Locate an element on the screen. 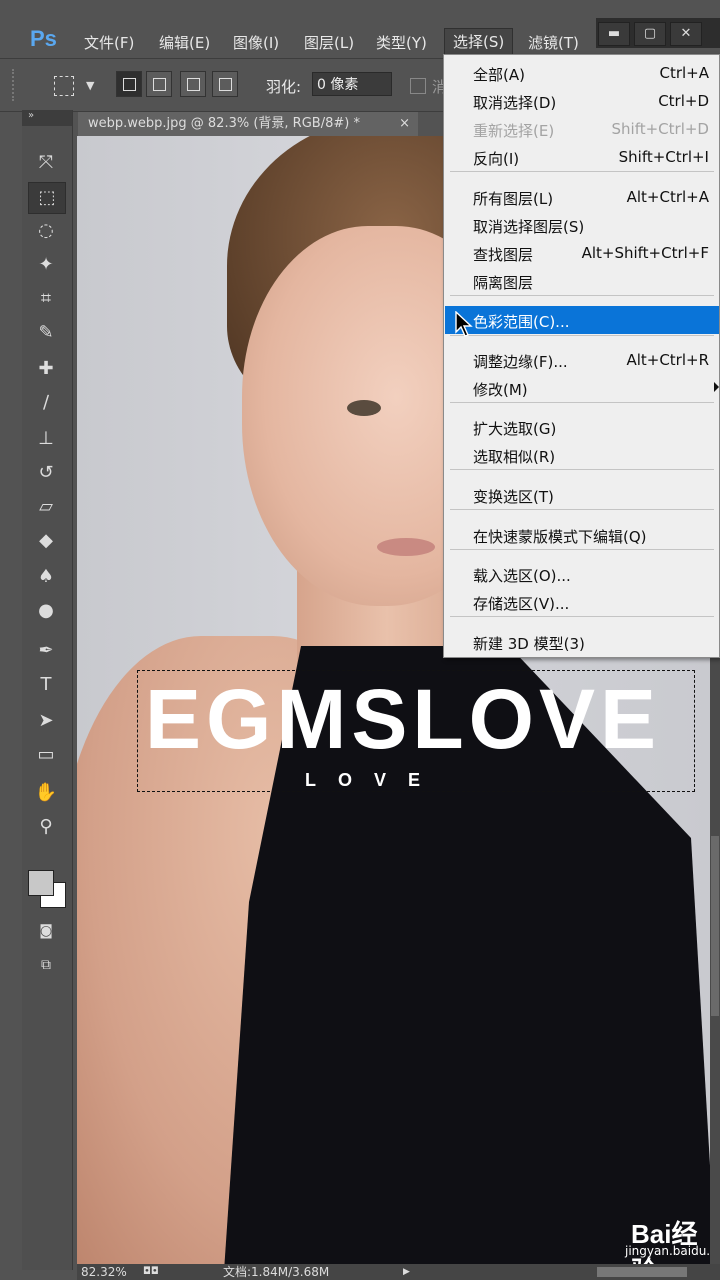 The image size is (720, 1280). select-menu-item: 在快速蒙版模式下编辑(Q) is located at coordinates (582, 535).